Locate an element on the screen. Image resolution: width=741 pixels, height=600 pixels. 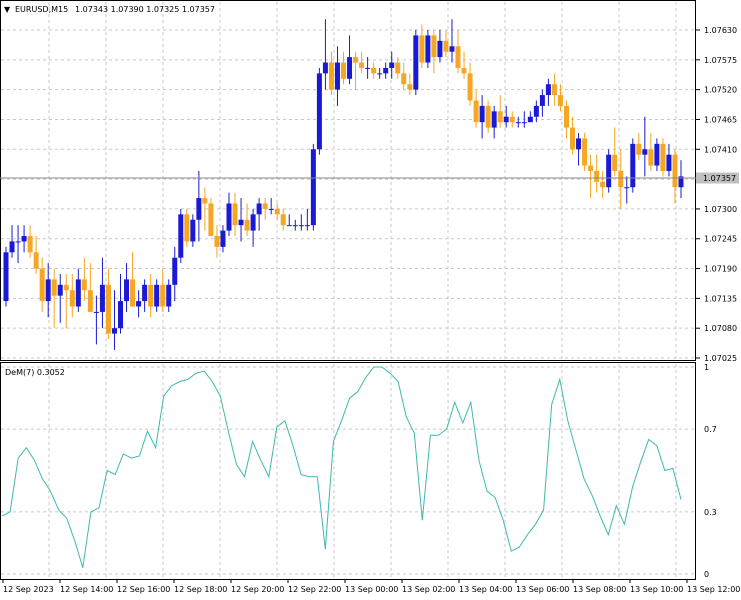
time-tick-label: 13 Sep 12:00 is located at coordinates (713, 589).